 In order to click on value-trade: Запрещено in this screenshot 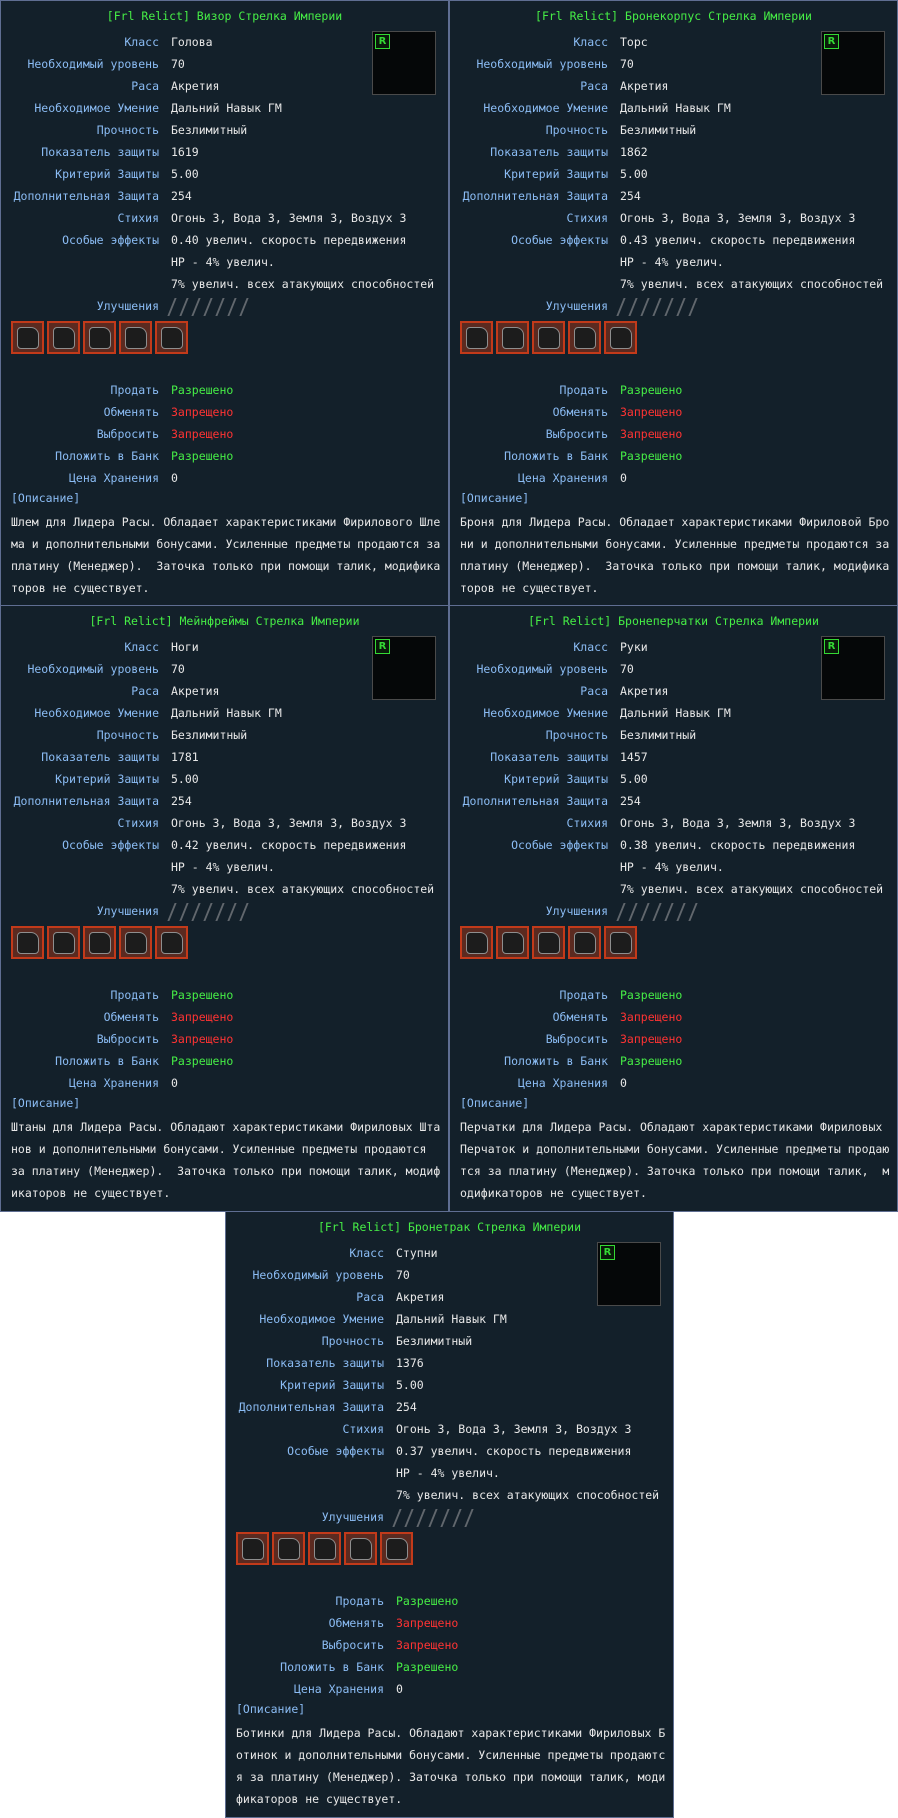, I will do `click(651, 412)`.